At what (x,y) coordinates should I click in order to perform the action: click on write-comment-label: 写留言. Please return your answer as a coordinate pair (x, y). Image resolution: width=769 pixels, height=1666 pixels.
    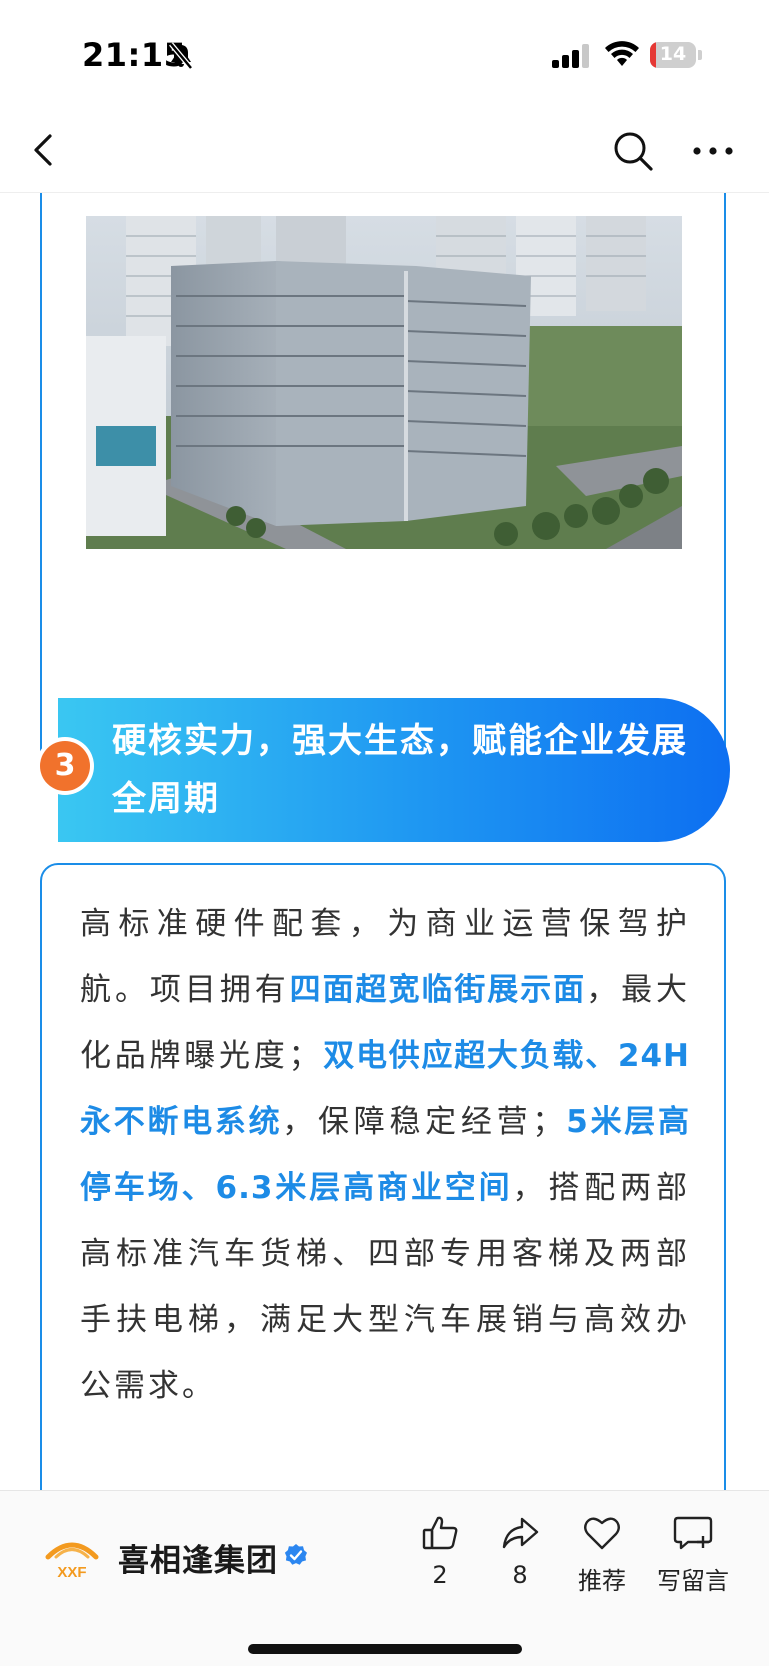
    Looking at the image, I should click on (693, 1581).